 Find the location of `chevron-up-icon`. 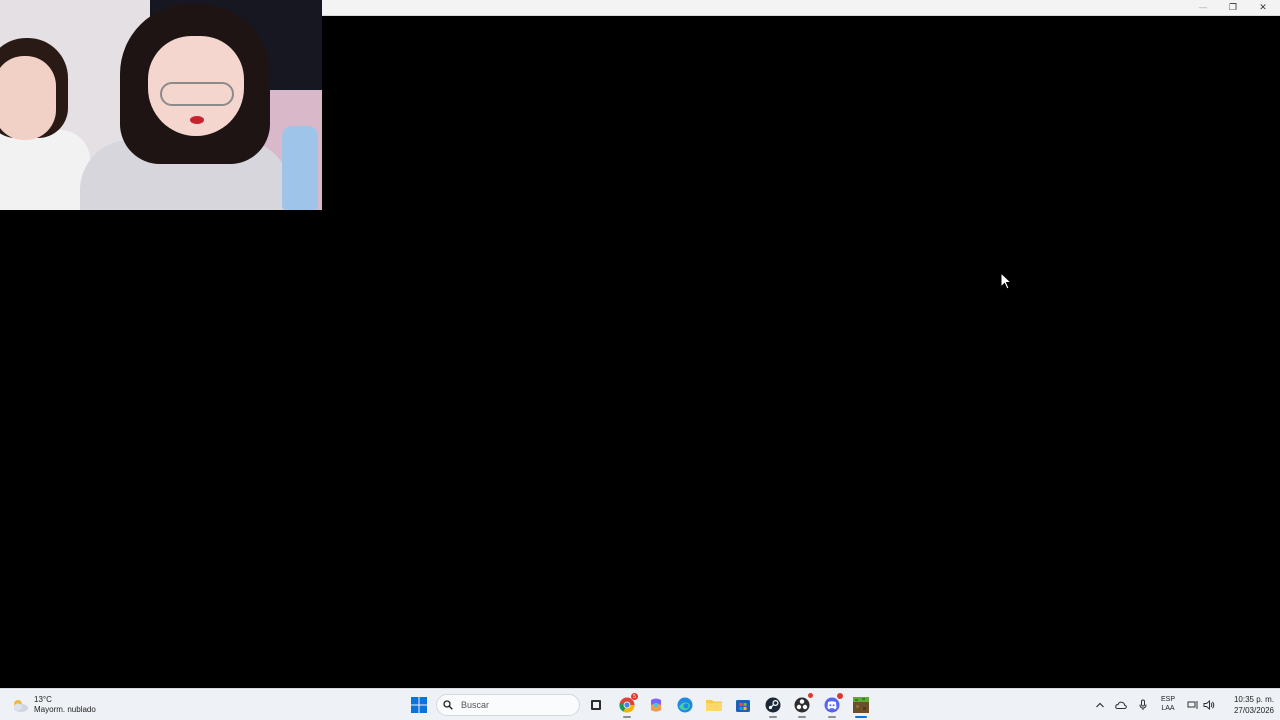

chevron-up-icon is located at coordinates (1100, 705).